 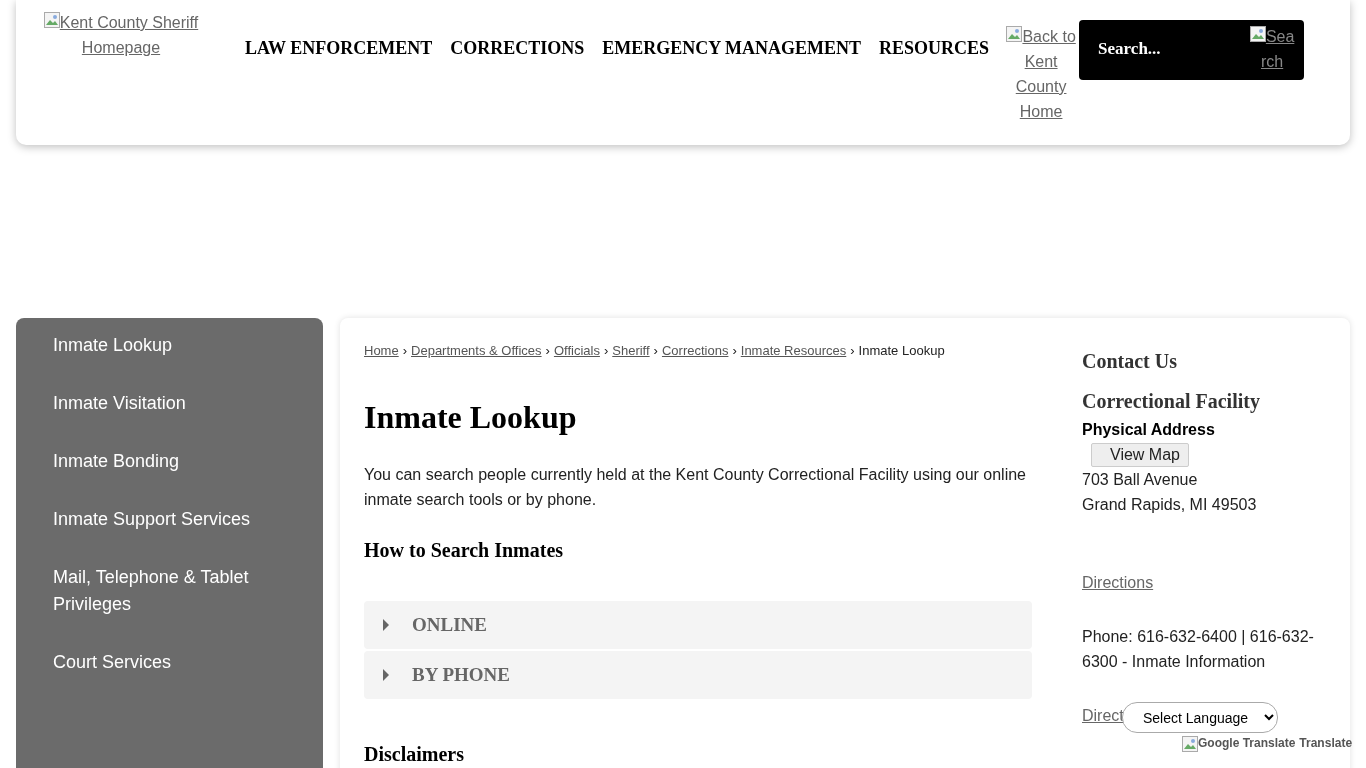 What do you see at coordinates (121, 35) in the screenshot?
I see `logo-link: Kent County Sheriff Homepage` at bounding box center [121, 35].